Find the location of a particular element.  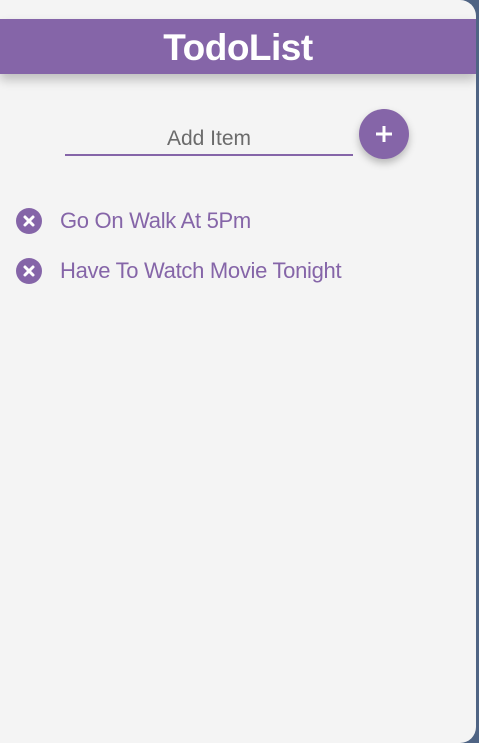

add-item-button is located at coordinates (384, 134).